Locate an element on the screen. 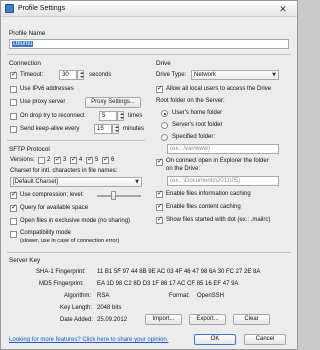  version-3-label: 3 is located at coordinates (65, 160).